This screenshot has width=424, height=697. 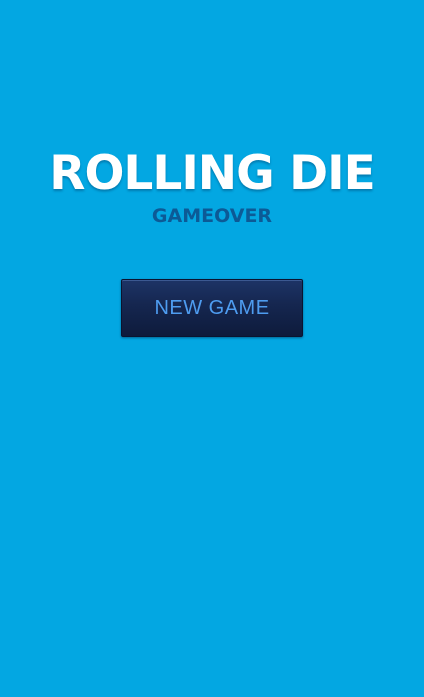 I want to click on new-game-button: NEW GAME, so click(x=212, y=308).